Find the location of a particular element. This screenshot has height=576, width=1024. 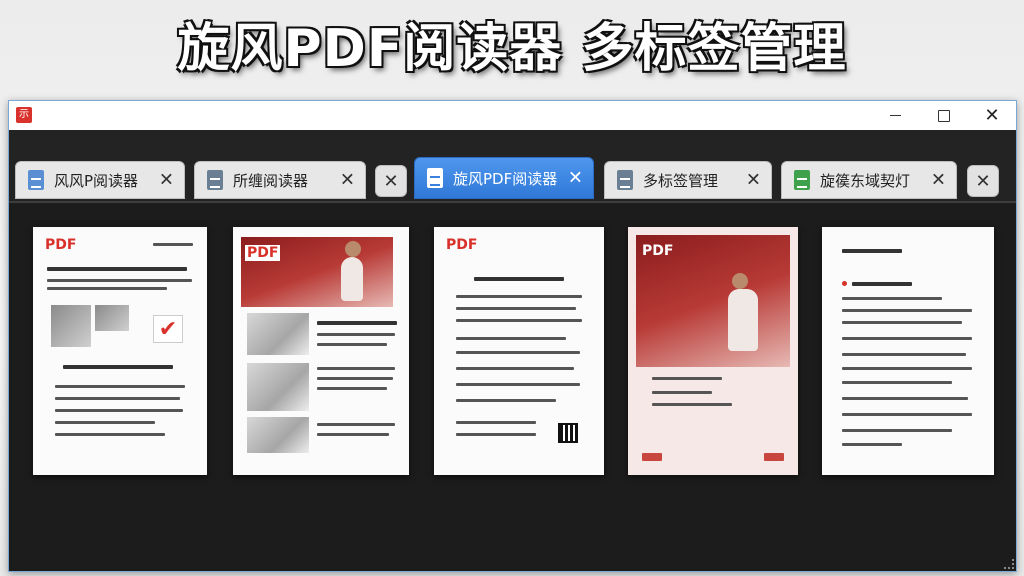

qr-code-icon is located at coordinates (568, 433).